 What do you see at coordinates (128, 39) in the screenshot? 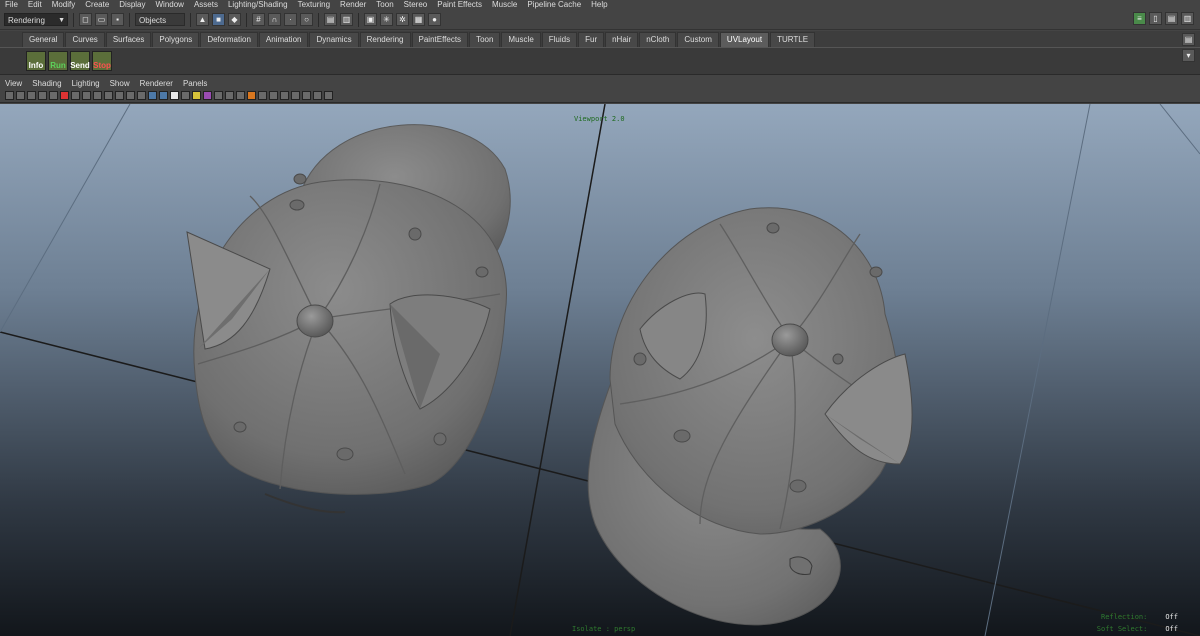
I see `shelf-tab: Surfaces` at bounding box center [128, 39].